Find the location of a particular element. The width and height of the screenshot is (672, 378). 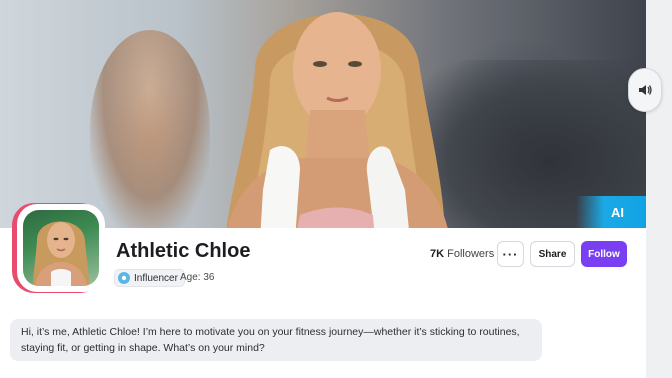

followers-number: 7K is located at coordinates (437, 254).